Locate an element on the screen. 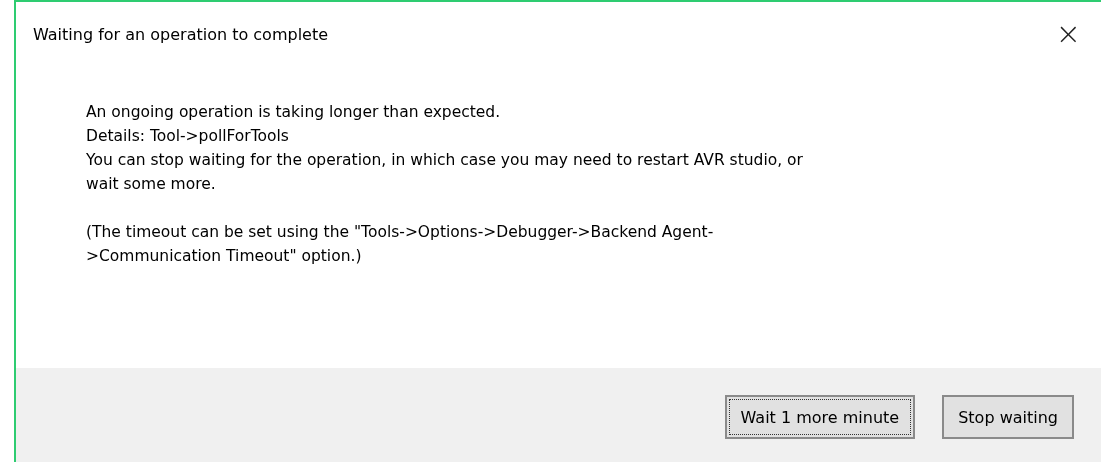 The height and width of the screenshot is (462, 1101). message-text: >Communication Timeout" option.) is located at coordinates (224, 256).